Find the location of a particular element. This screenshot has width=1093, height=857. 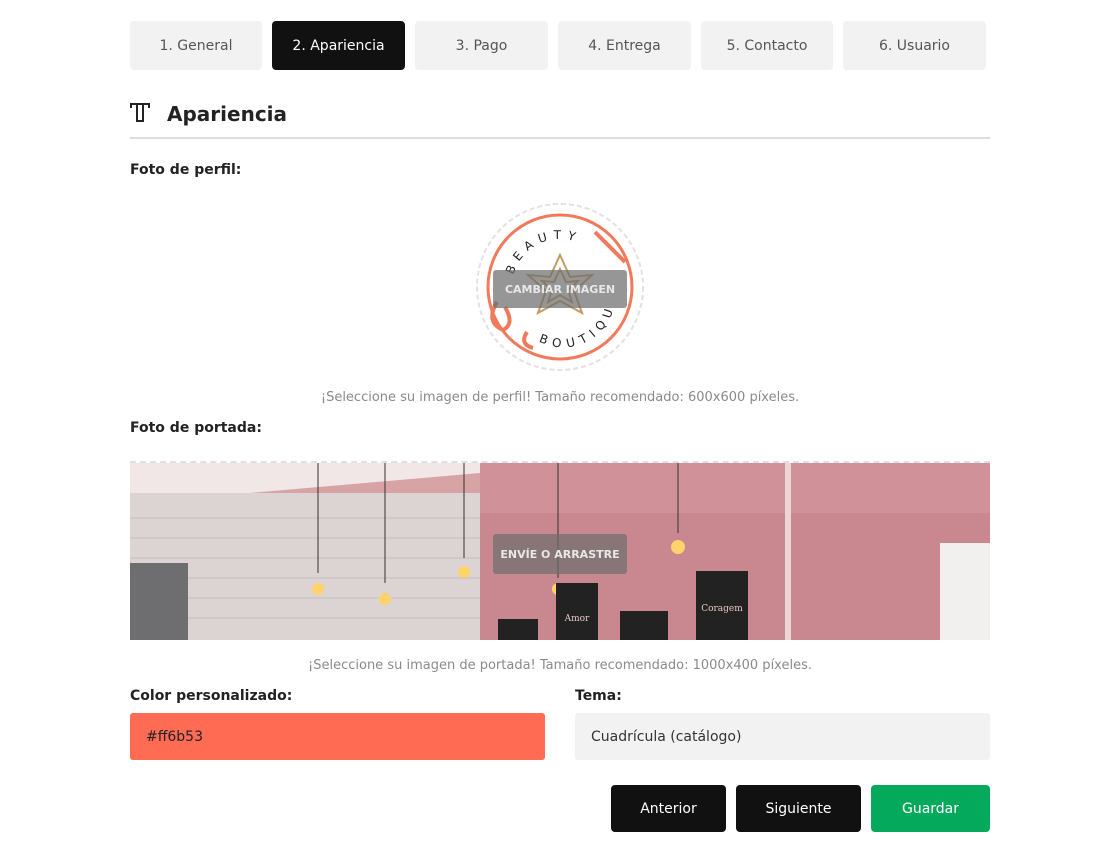

tab-entrega: 4. Entrega is located at coordinates (624, 45).